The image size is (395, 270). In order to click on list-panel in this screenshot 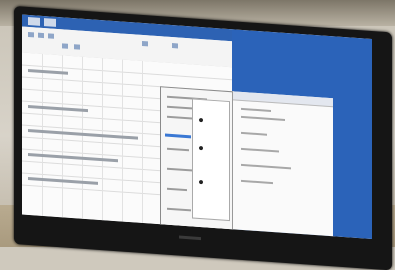, I will do `click(211, 160)`.